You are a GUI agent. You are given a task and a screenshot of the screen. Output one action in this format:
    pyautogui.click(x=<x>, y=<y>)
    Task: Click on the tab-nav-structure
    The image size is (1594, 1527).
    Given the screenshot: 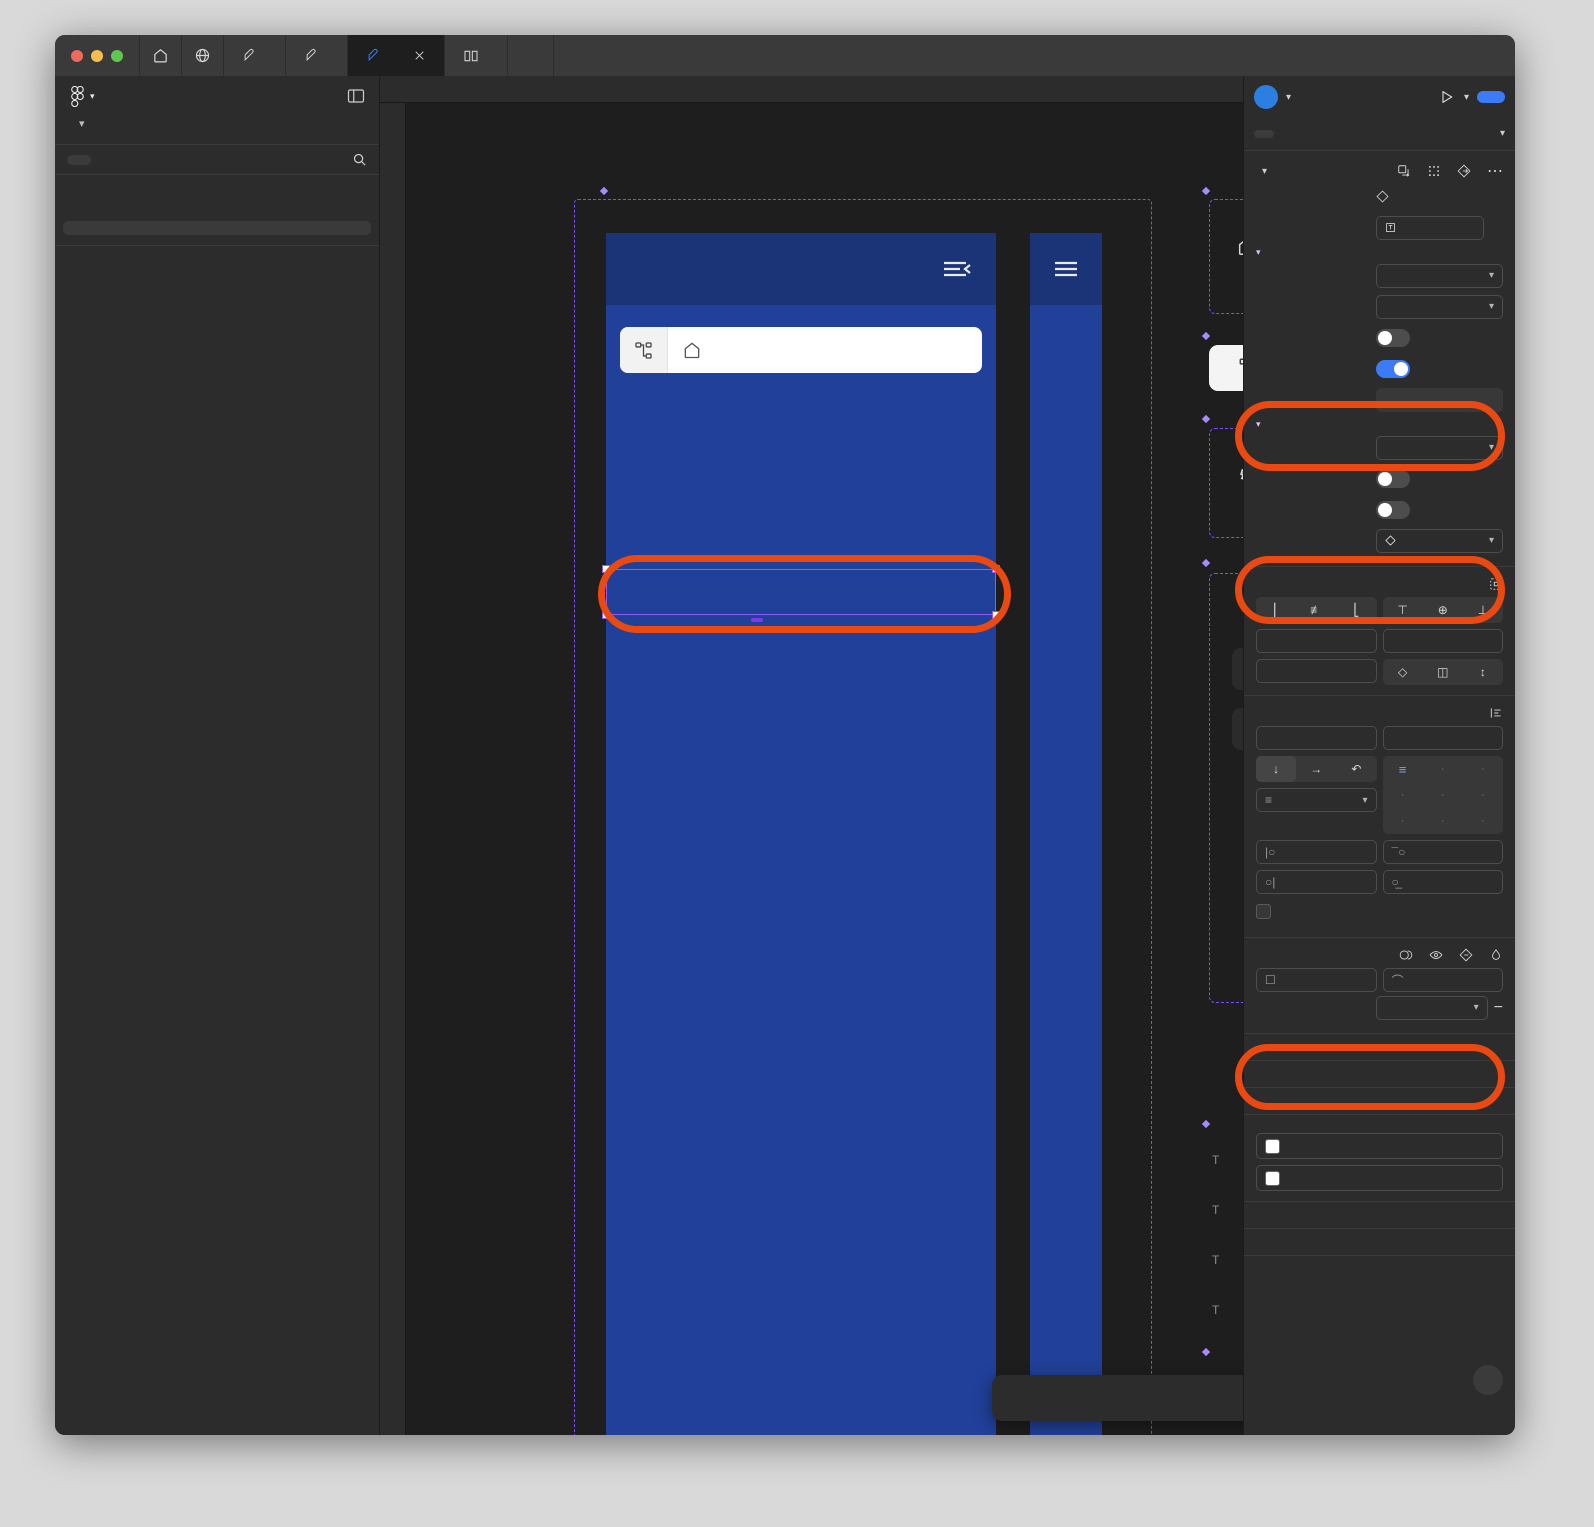 What is the action you would take?
    pyautogui.click(x=316, y=55)
    